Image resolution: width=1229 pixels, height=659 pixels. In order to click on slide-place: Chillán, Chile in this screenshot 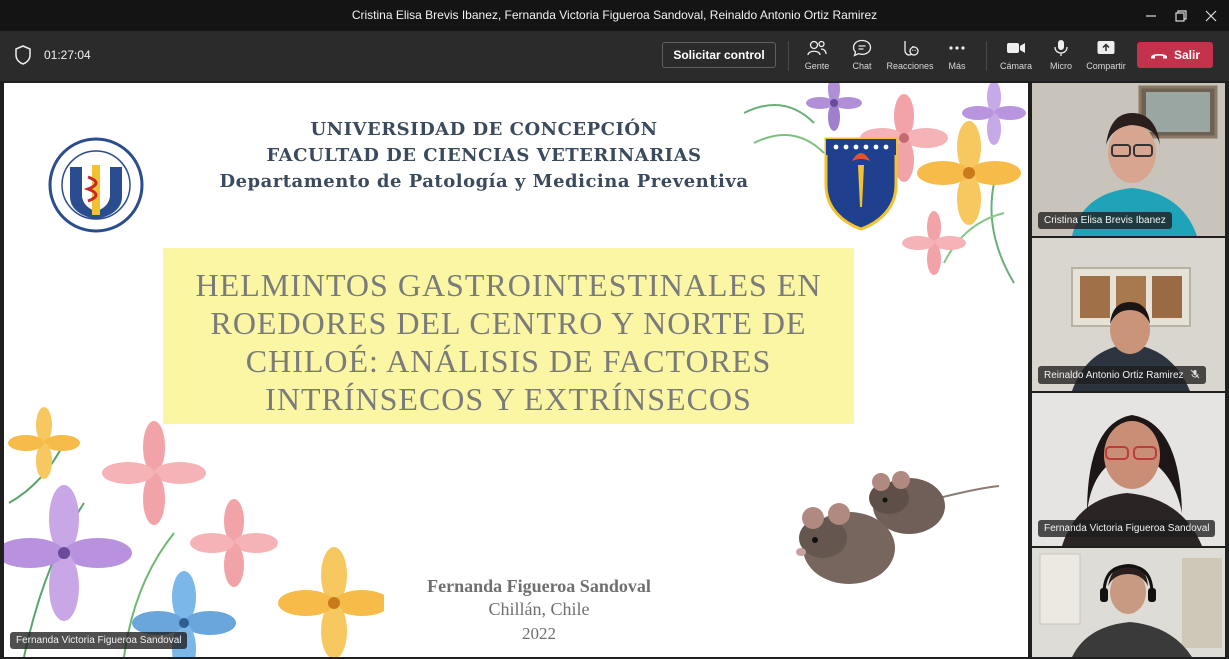, I will do `click(539, 609)`.